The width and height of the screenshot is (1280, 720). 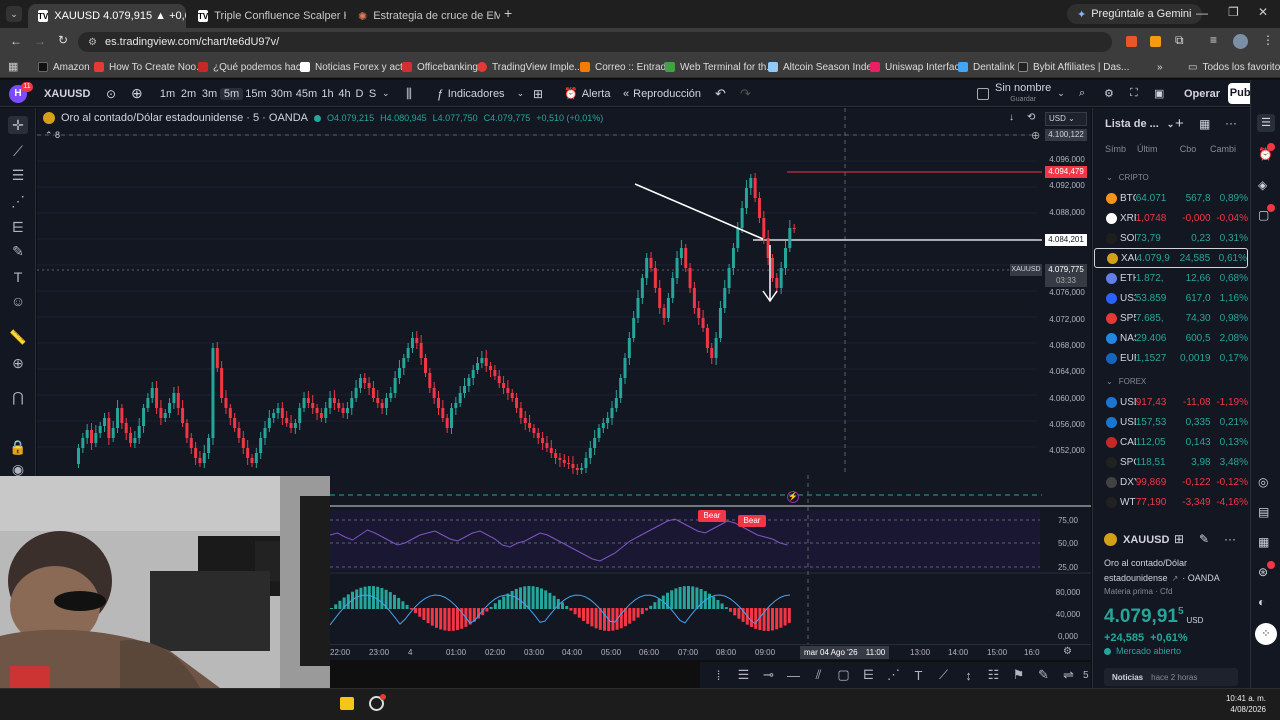 What do you see at coordinates (1179, 40) in the screenshot?
I see `extensions-puzzle-icon: ⧉` at bounding box center [1179, 40].